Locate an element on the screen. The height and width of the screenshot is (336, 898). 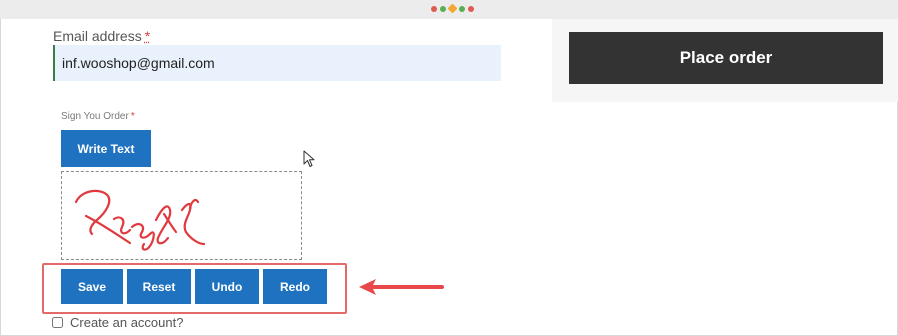
save-button: Save is located at coordinates (92, 286).